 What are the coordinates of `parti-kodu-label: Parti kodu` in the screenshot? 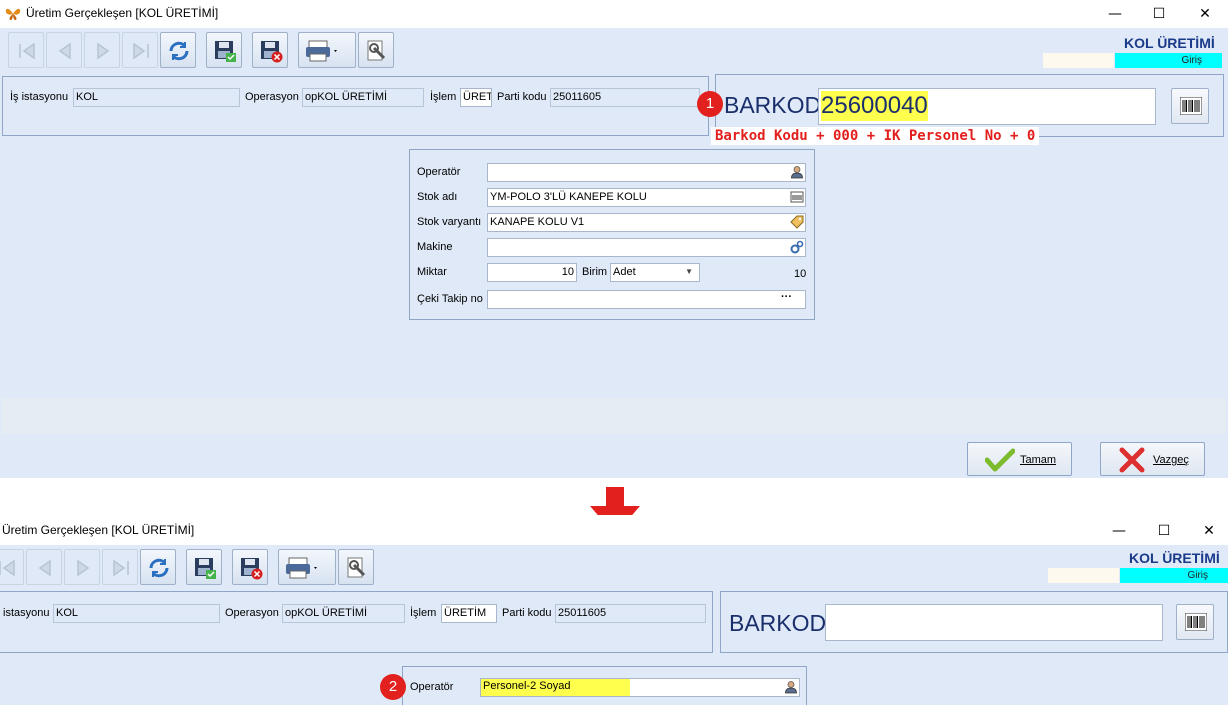 It's located at (522, 97).